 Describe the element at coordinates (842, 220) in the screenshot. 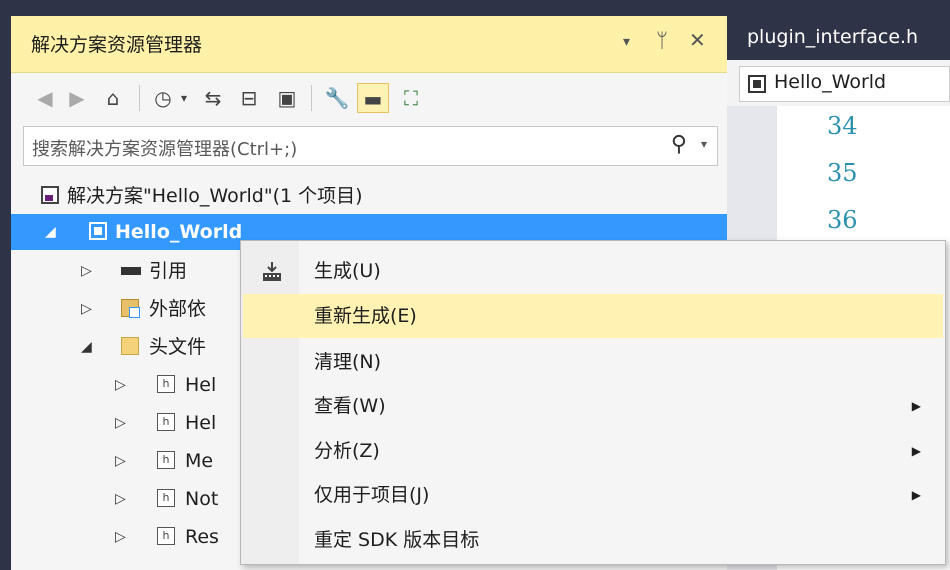

I see `line-number: 36` at that location.